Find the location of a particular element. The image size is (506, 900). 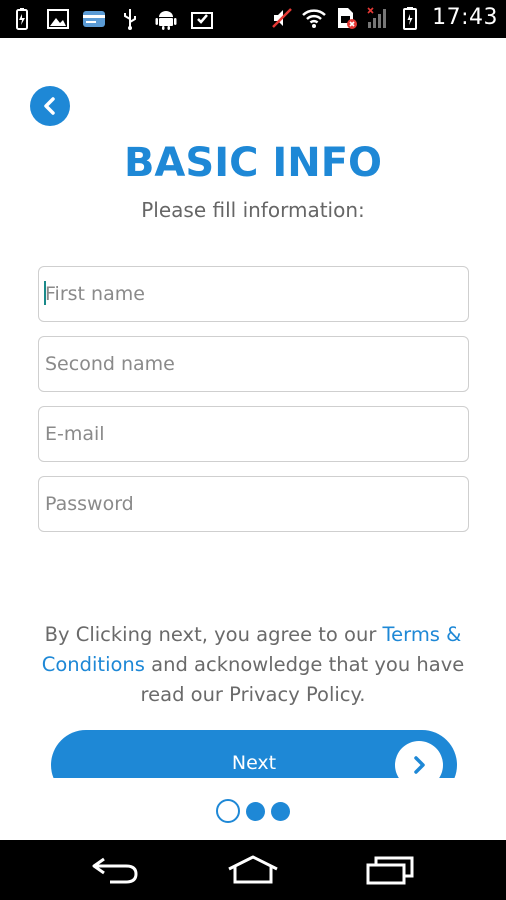

page-indicator is located at coordinates (253, 811).